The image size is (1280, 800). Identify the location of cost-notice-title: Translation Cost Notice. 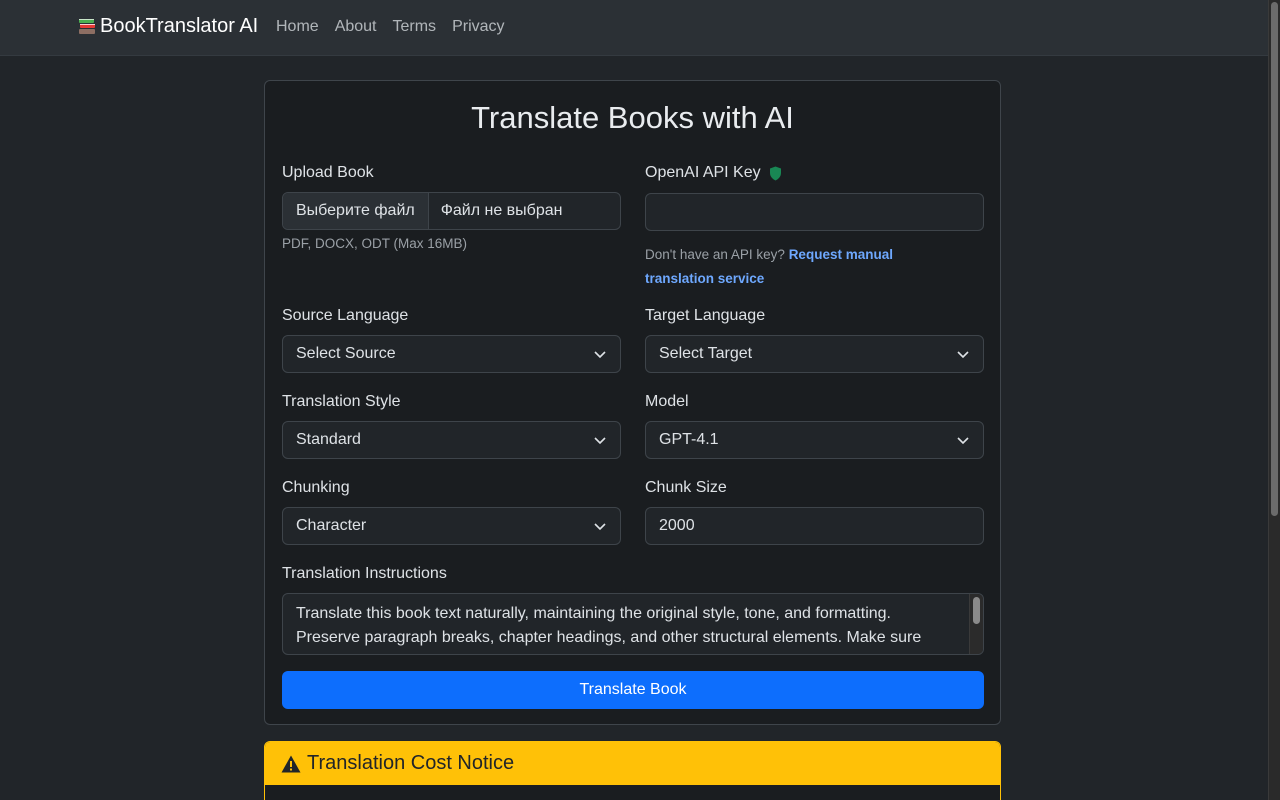
(411, 763).